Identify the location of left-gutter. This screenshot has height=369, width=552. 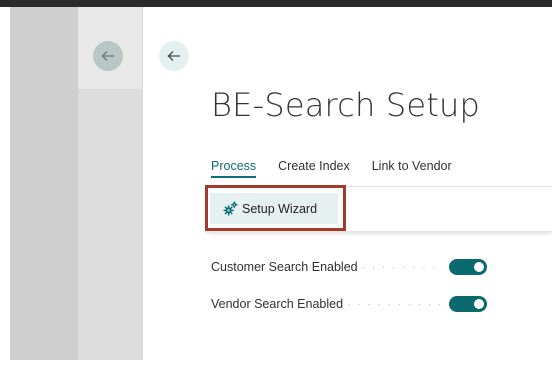
(5, 188).